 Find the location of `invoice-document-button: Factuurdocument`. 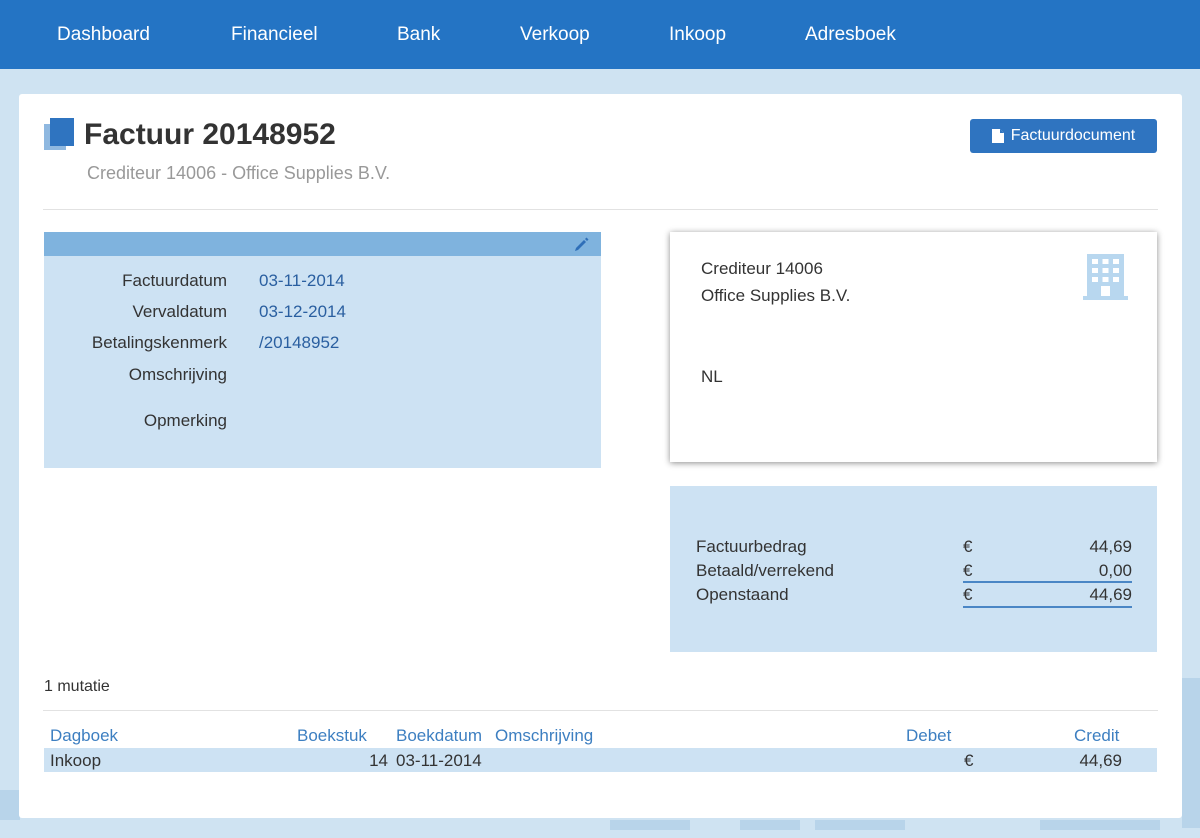

invoice-document-button: Factuurdocument is located at coordinates (1063, 136).